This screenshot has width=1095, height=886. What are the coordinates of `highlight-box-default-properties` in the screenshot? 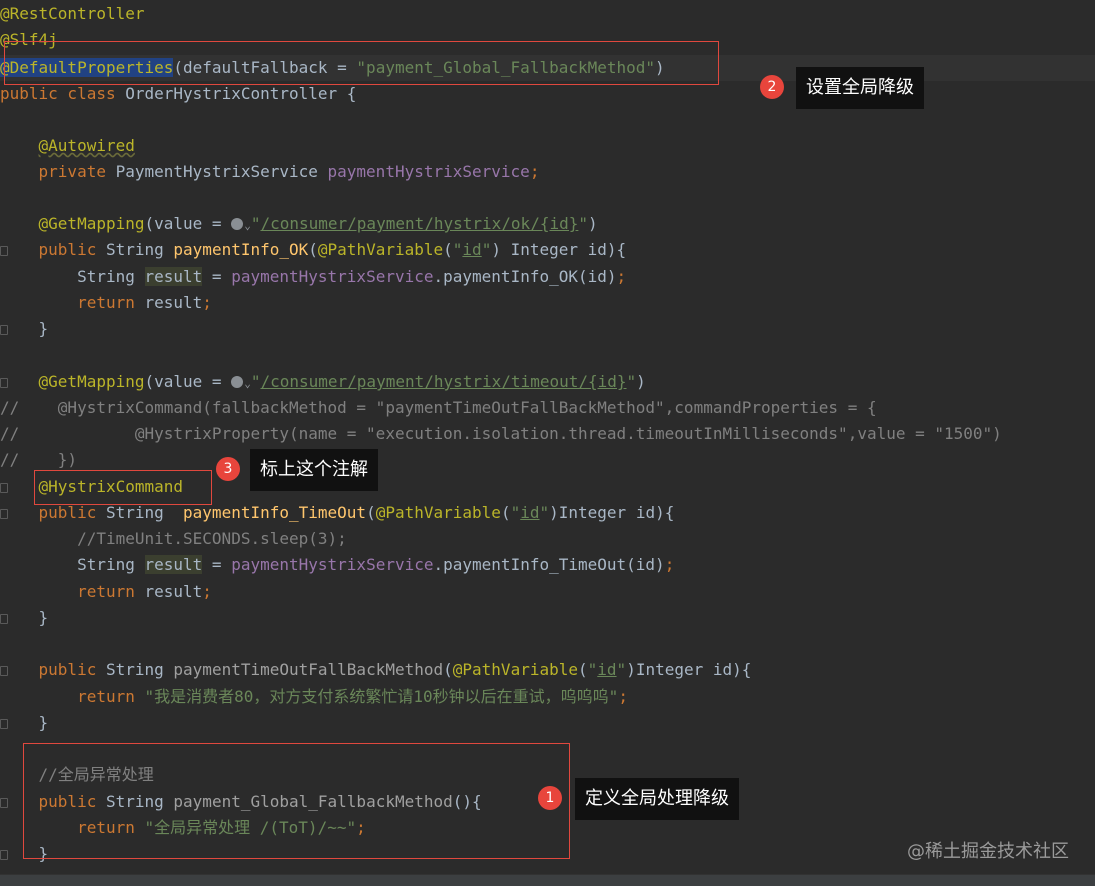 It's located at (361, 63).